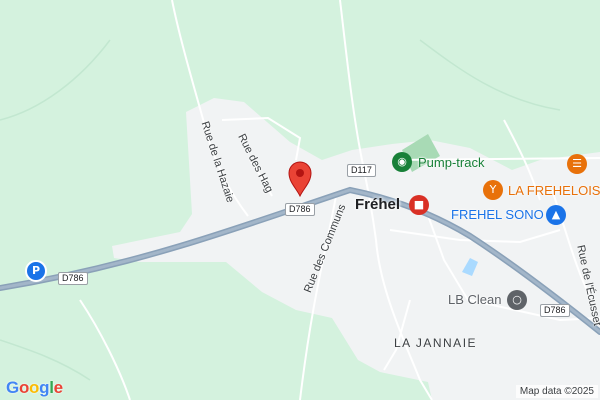 This screenshot has width=600, height=400. What do you see at coordinates (73, 278) in the screenshot?
I see `road-shield-d786-west: D786` at bounding box center [73, 278].